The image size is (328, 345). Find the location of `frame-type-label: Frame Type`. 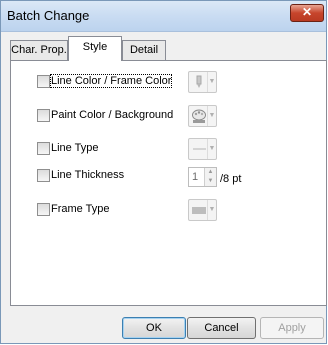

frame-type-label: Frame Type is located at coordinates (80, 209).